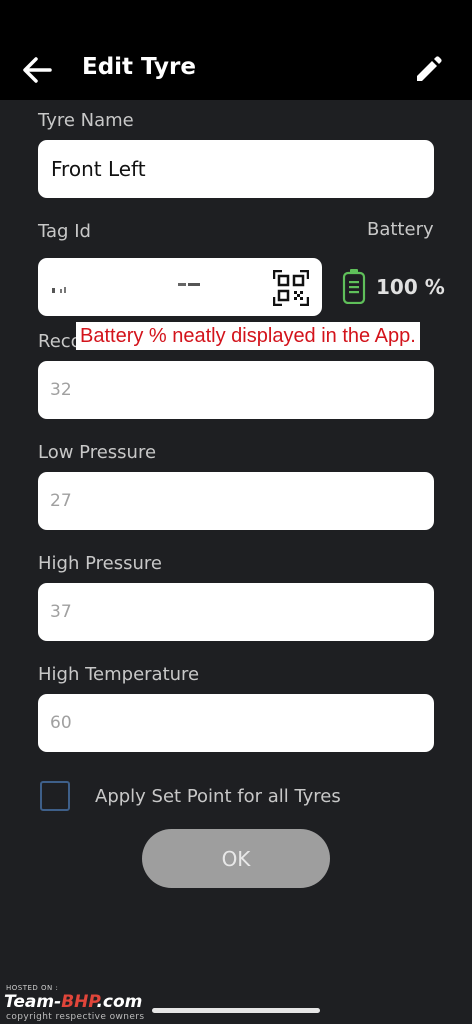 This screenshot has width=472, height=1024. Describe the element at coordinates (410, 287) in the screenshot. I see `battery-percentage: 100 %` at that location.